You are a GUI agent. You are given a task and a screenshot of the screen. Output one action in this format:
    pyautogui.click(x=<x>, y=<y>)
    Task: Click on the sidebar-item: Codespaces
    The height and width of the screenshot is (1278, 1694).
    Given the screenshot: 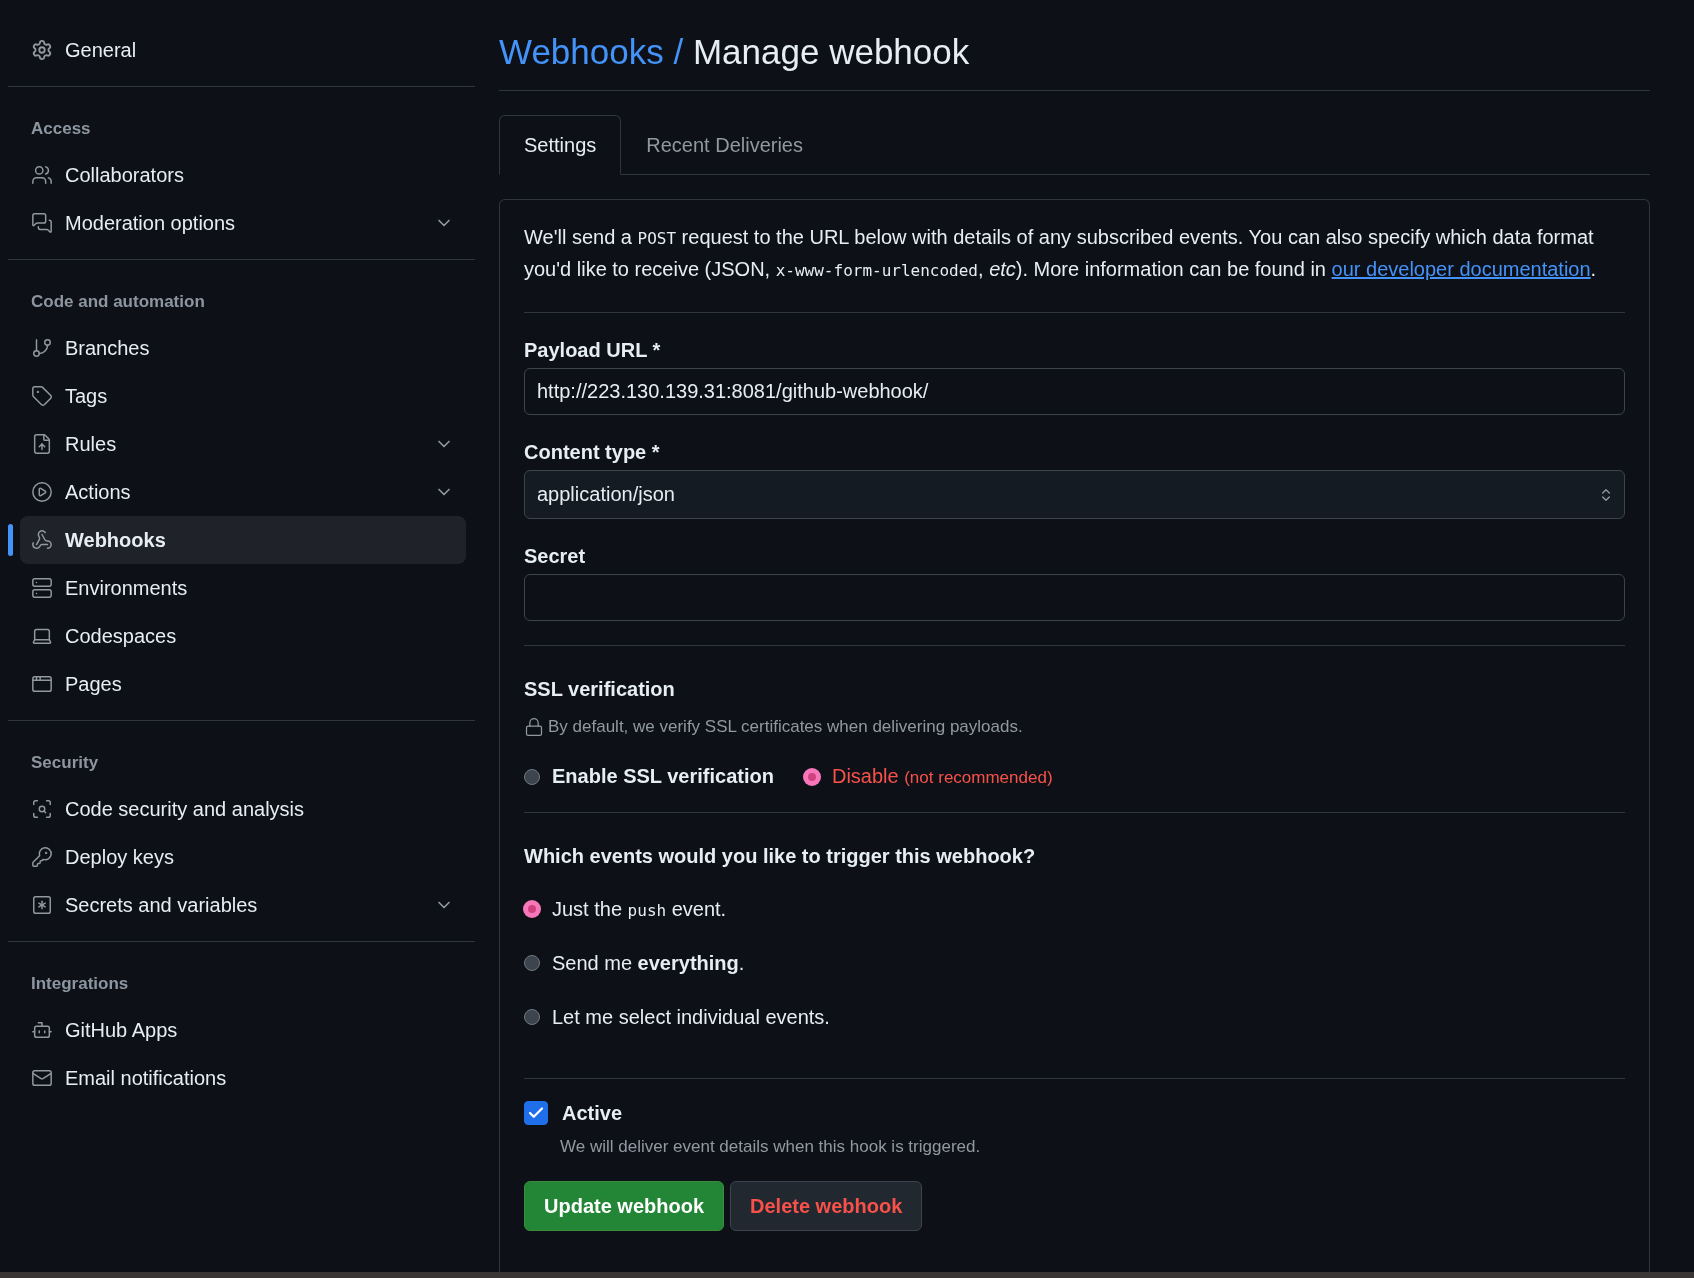 What is the action you would take?
    pyautogui.click(x=243, y=636)
    